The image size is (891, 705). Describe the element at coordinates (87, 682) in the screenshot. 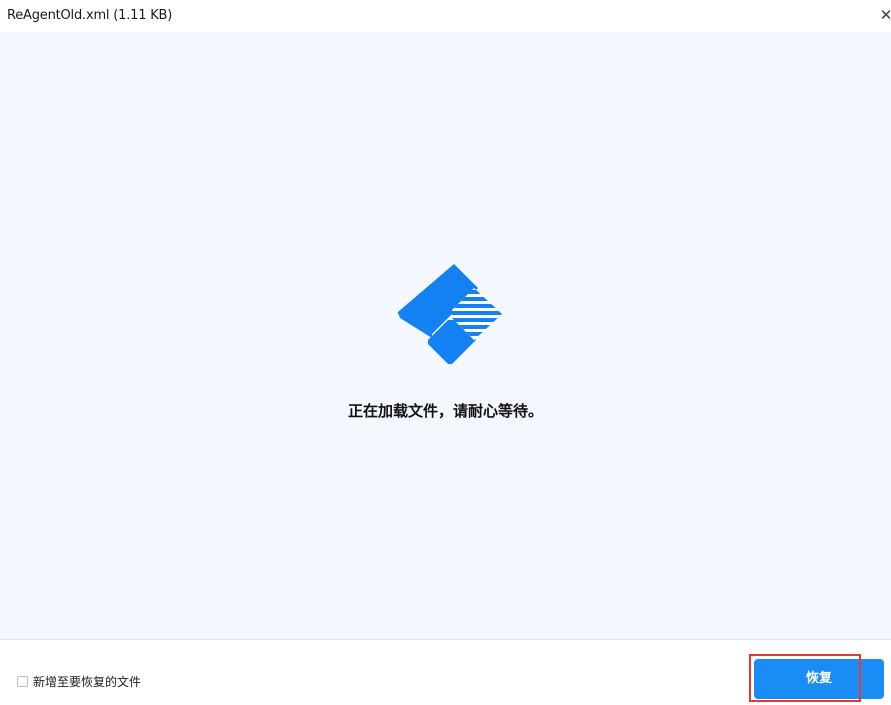

I see `checkbox-label: 新增至要恢复的文件` at that location.